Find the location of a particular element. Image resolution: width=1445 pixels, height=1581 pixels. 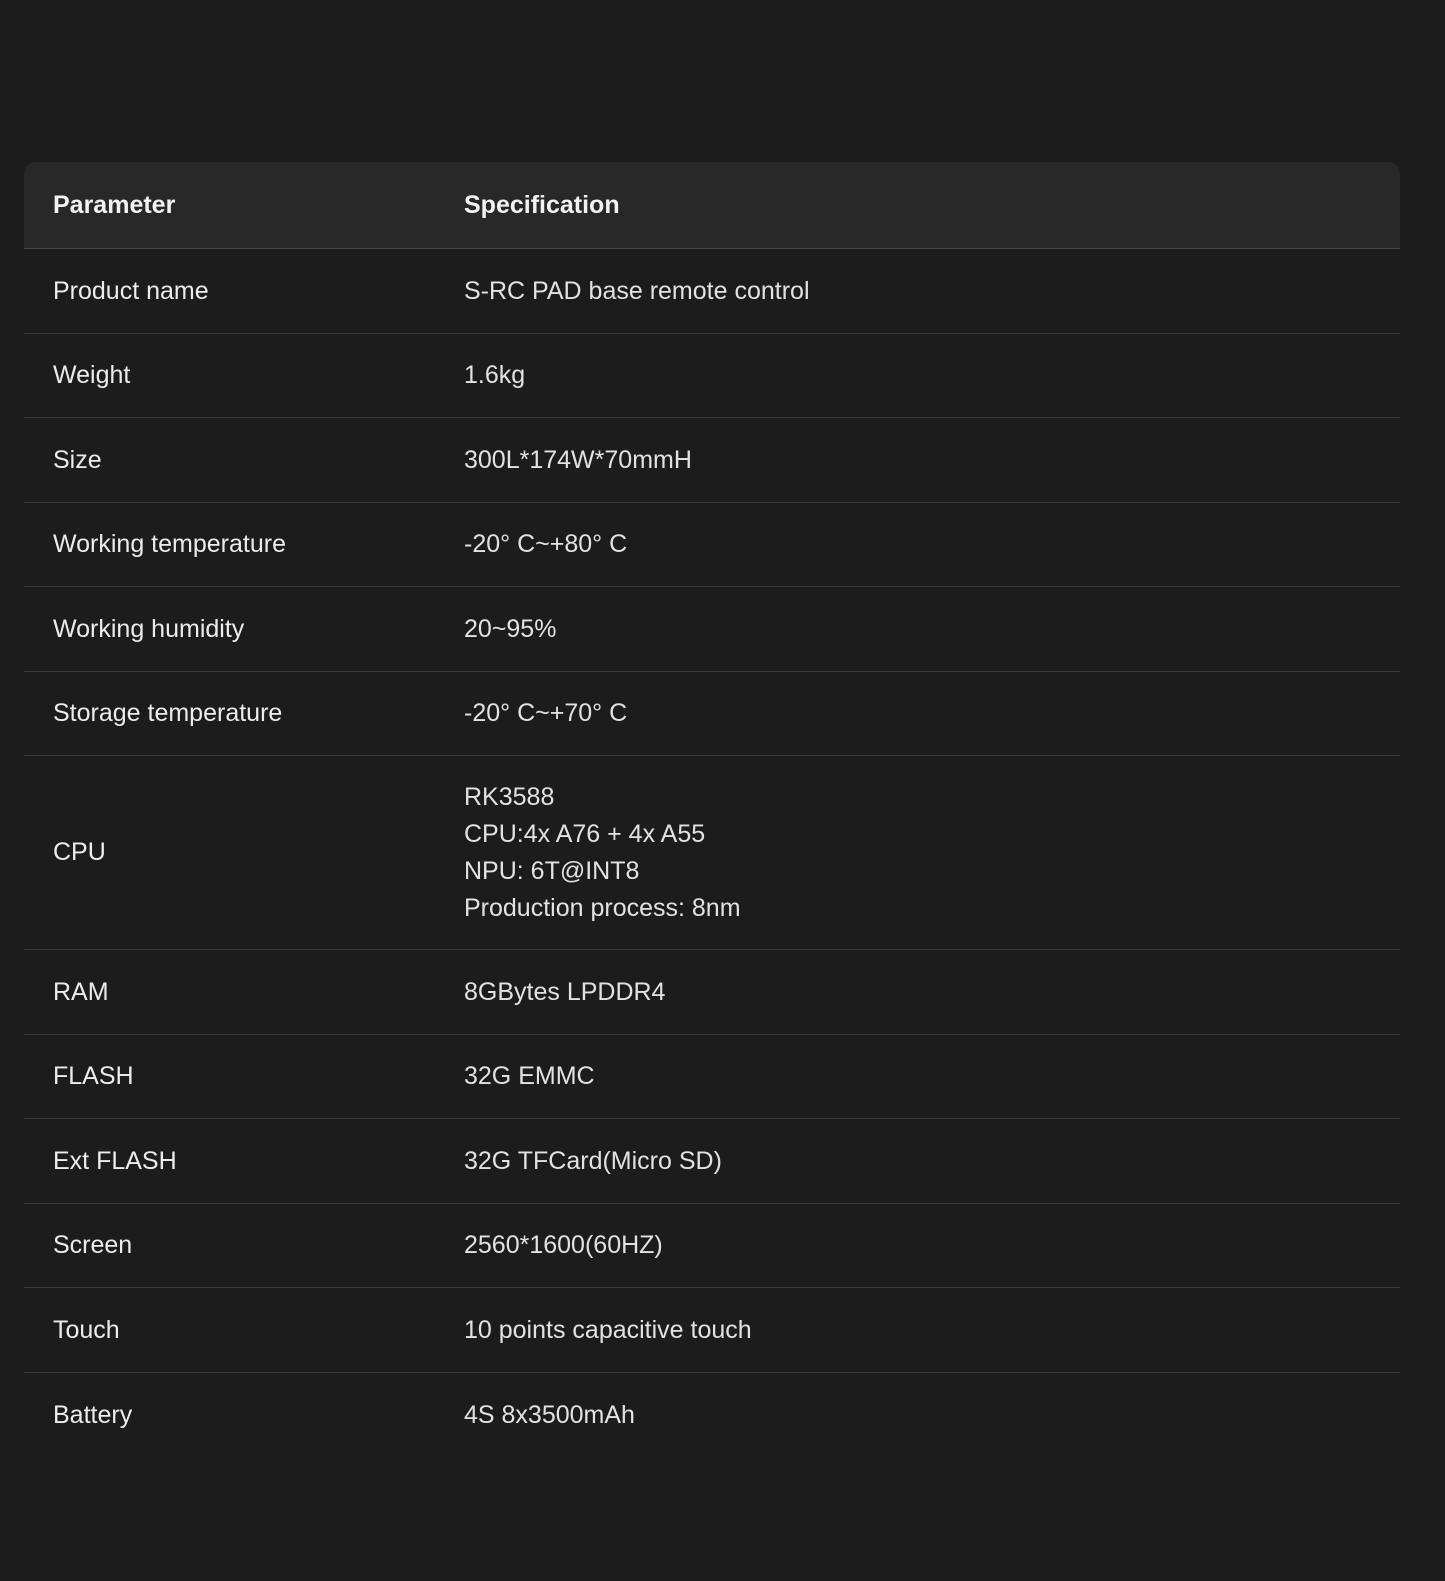

table-row: Ext FLASH 32G TFCard(Micro SD) is located at coordinates (712, 1161).